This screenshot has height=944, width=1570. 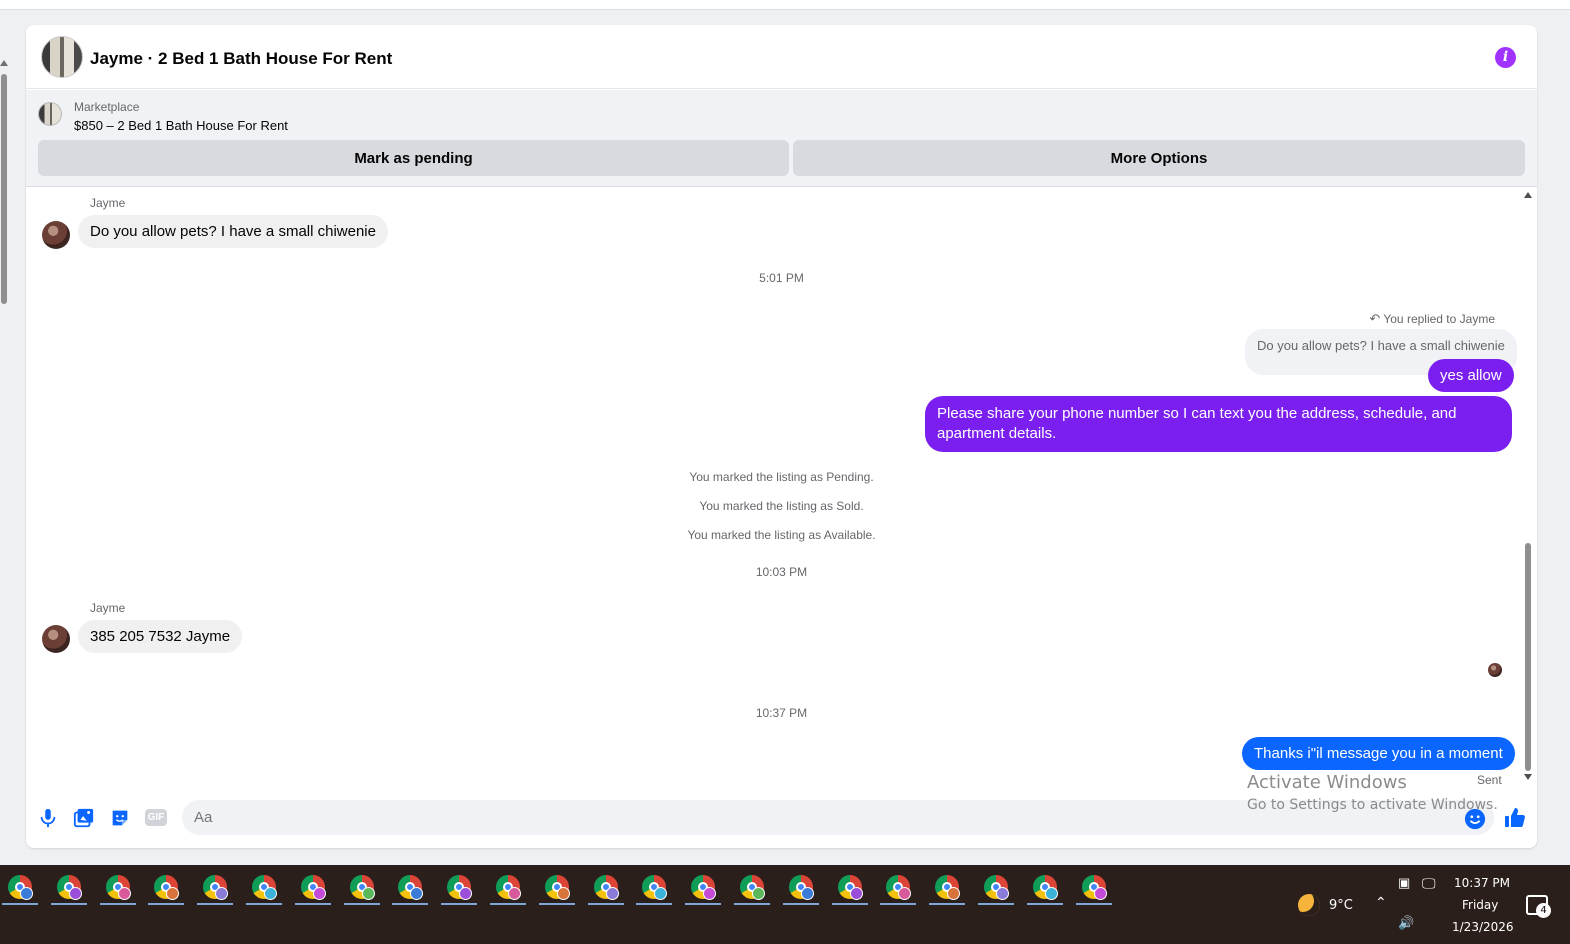 What do you see at coordinates (1159, 158) in the screenshot?
I see `more-options-button: More Options` at bounding box center [1159, 158].